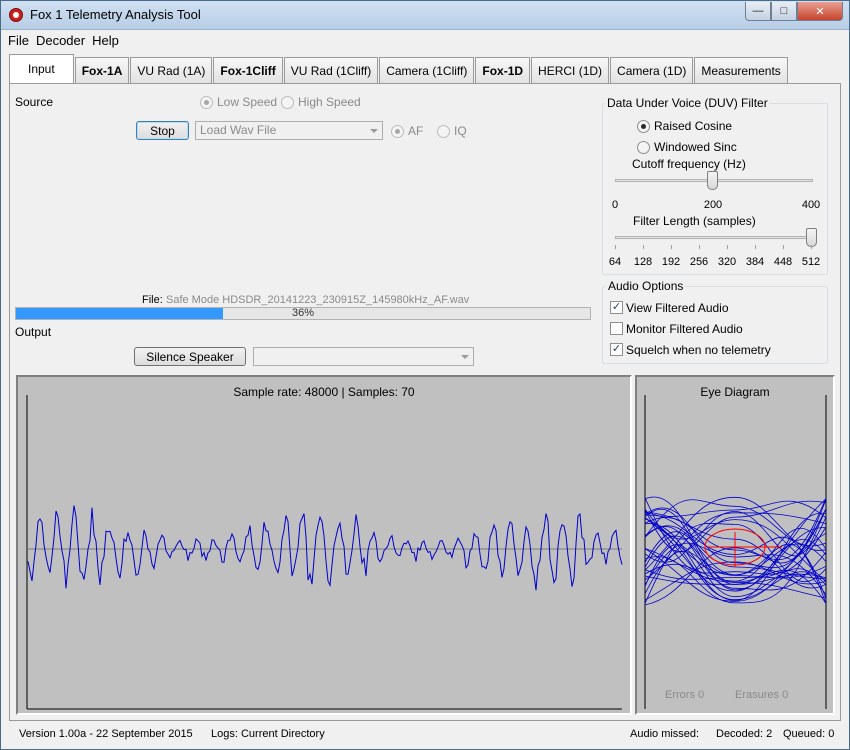  I want to click on stop-button: Stop, so click(162, 130).